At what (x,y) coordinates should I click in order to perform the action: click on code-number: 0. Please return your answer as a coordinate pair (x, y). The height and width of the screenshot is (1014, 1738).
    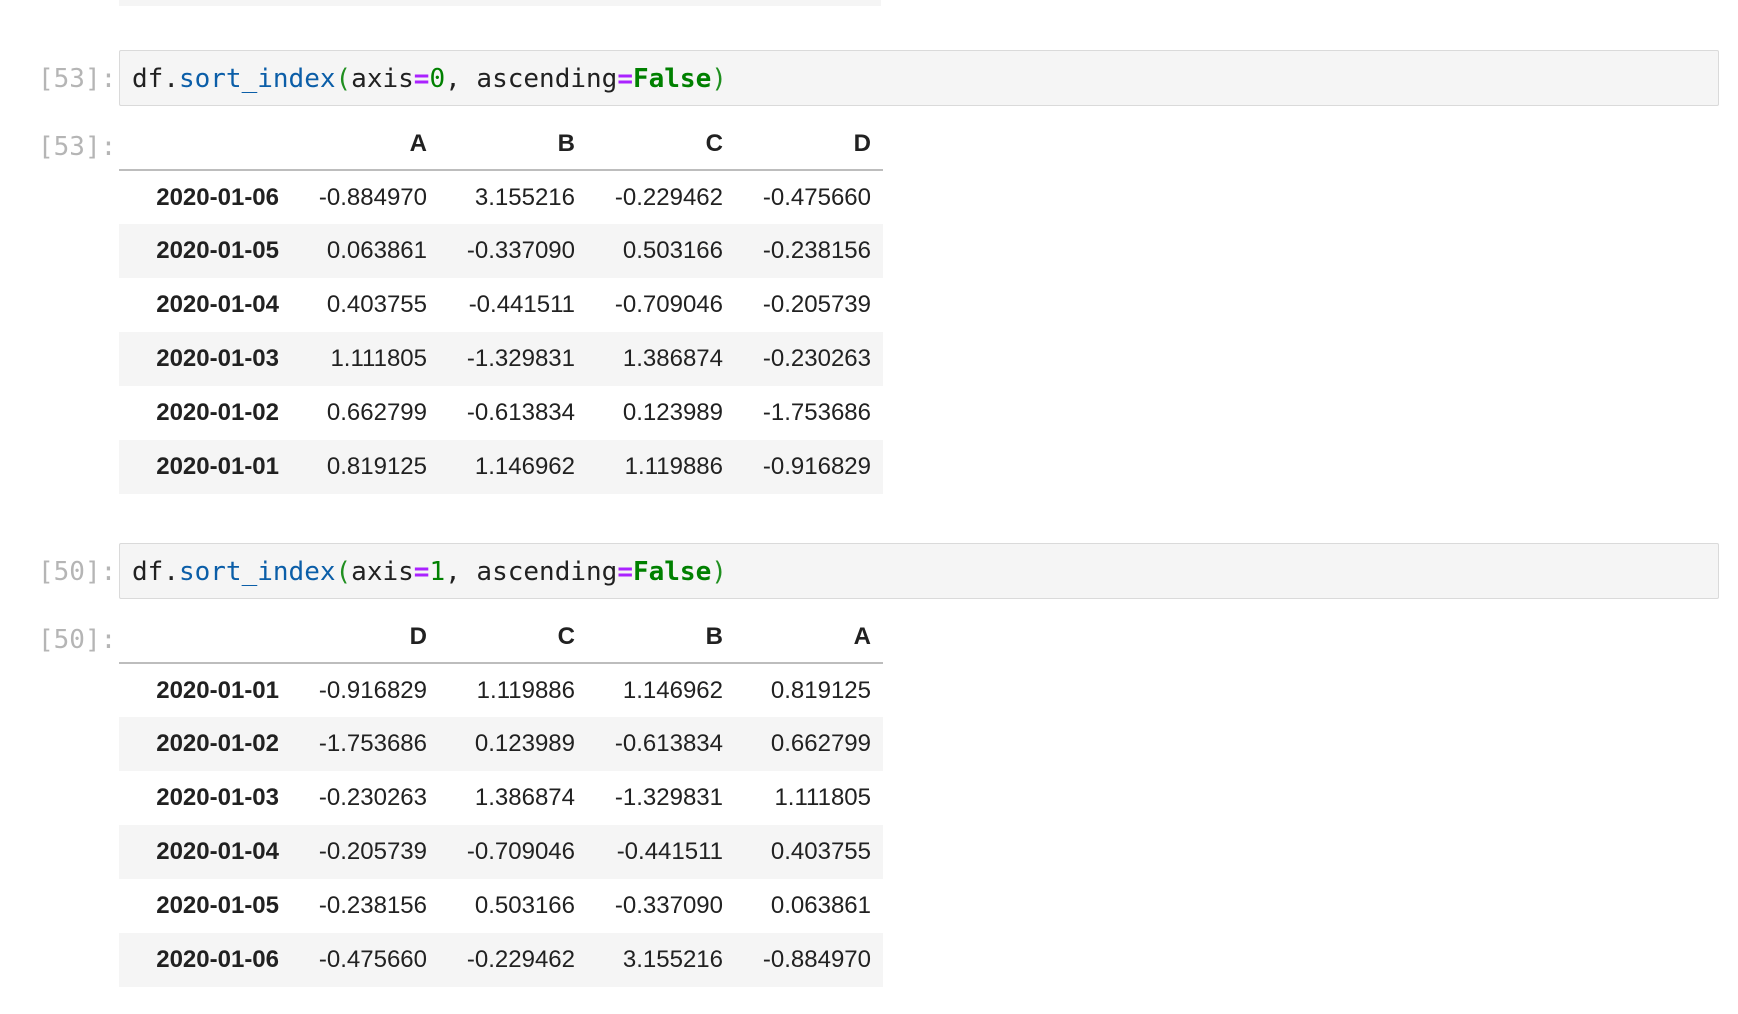
    Looking at the image, I should click on (437, 79).